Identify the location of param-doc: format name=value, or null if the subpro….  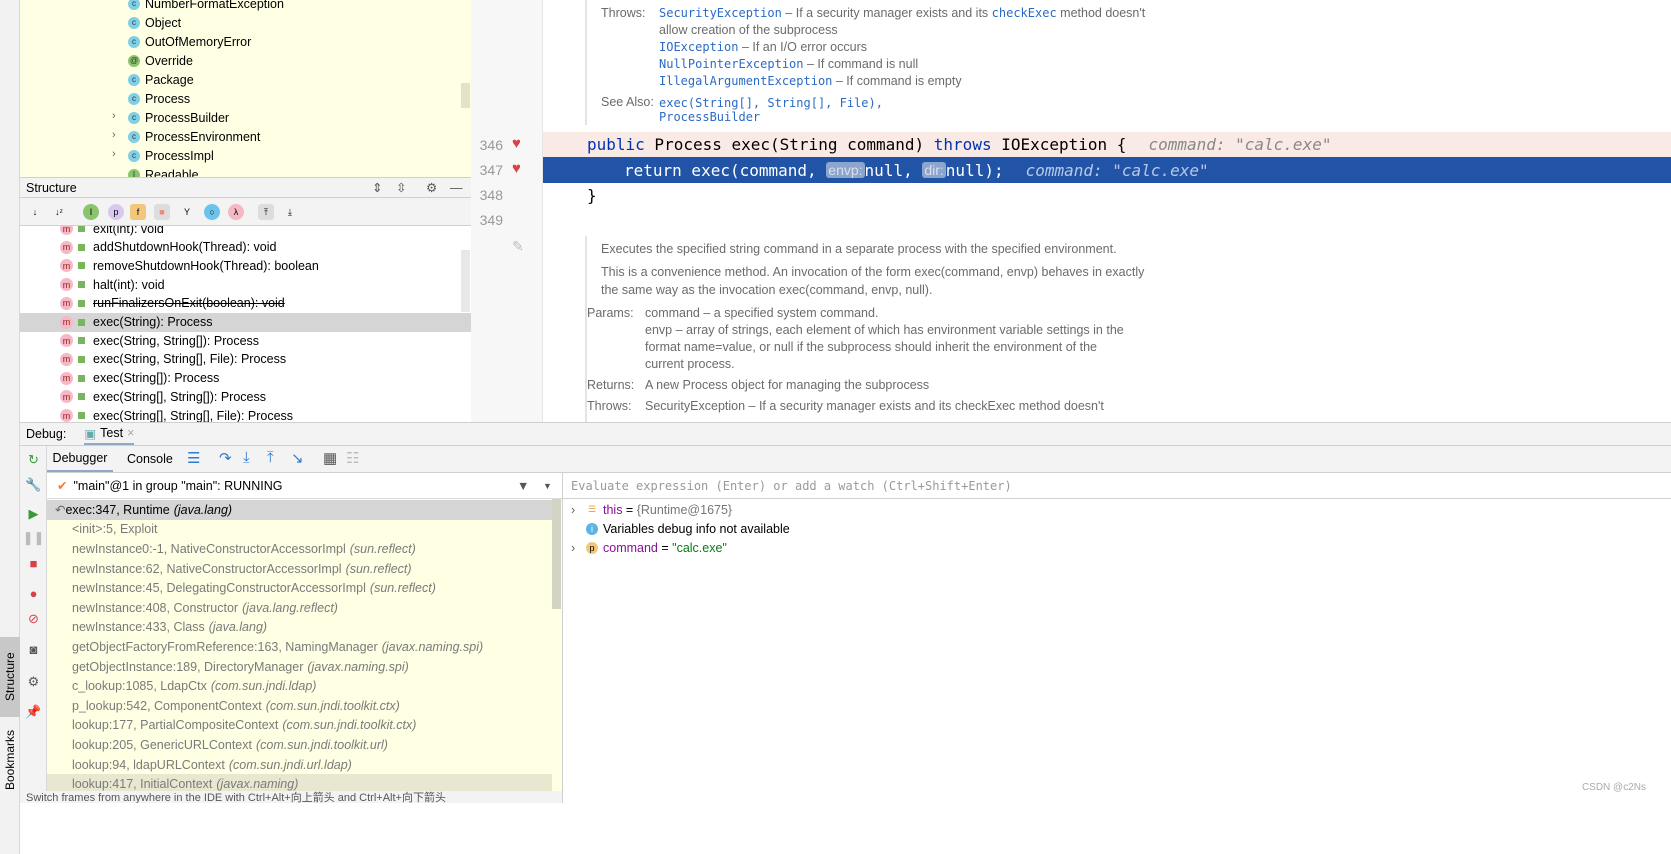
(871, 347).